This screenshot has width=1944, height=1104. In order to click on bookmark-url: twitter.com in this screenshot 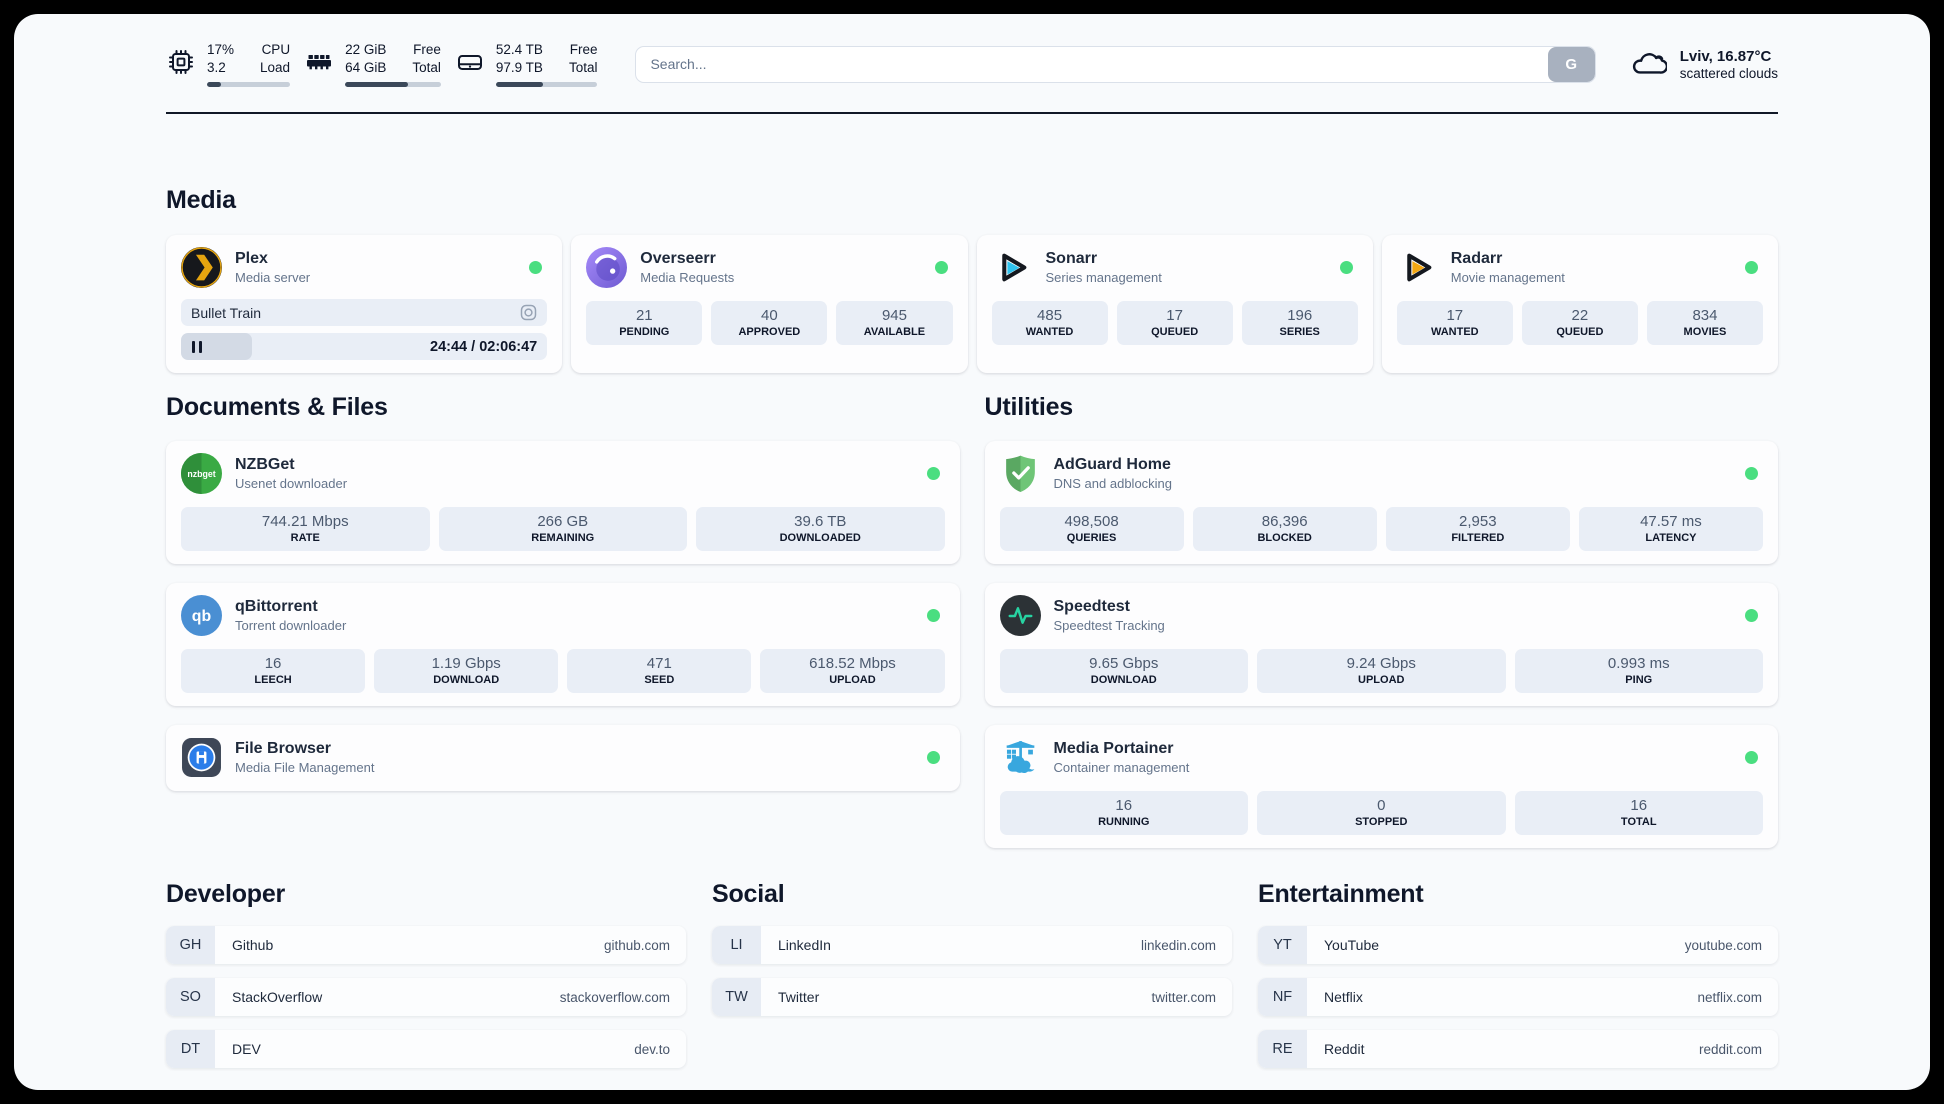, I will do `click(1183, 997)`.